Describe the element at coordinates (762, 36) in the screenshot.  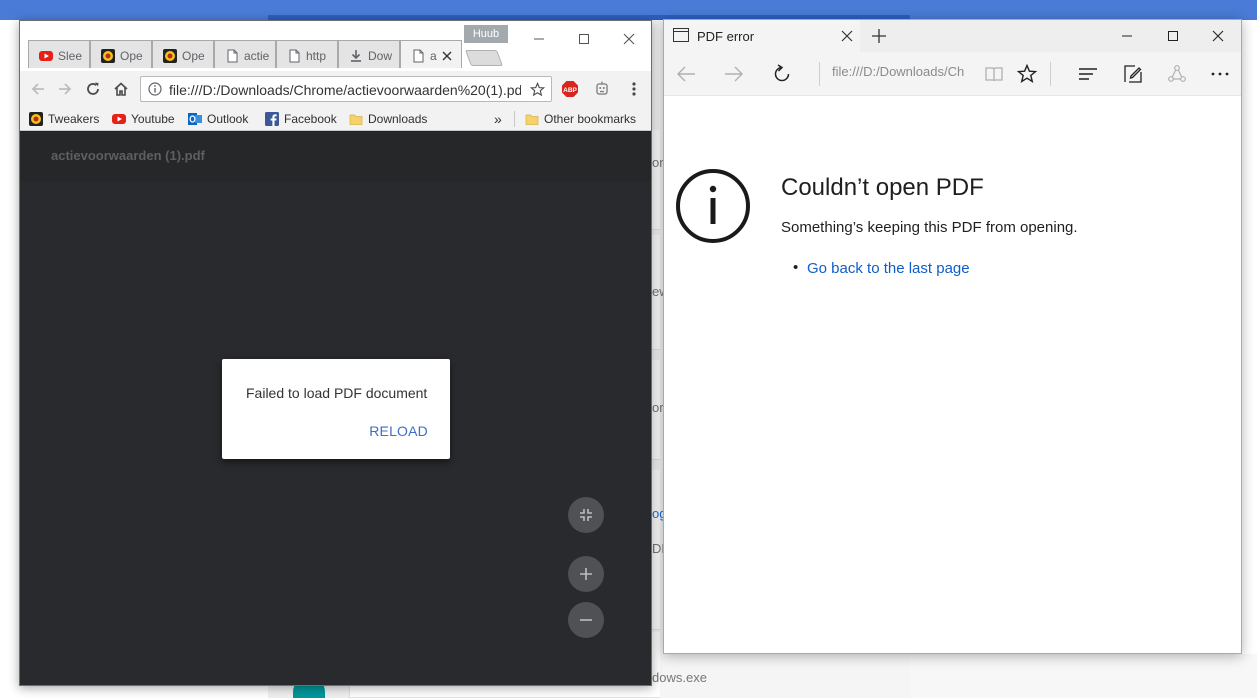
I see `edge-tab-active: PDF error` at that location.